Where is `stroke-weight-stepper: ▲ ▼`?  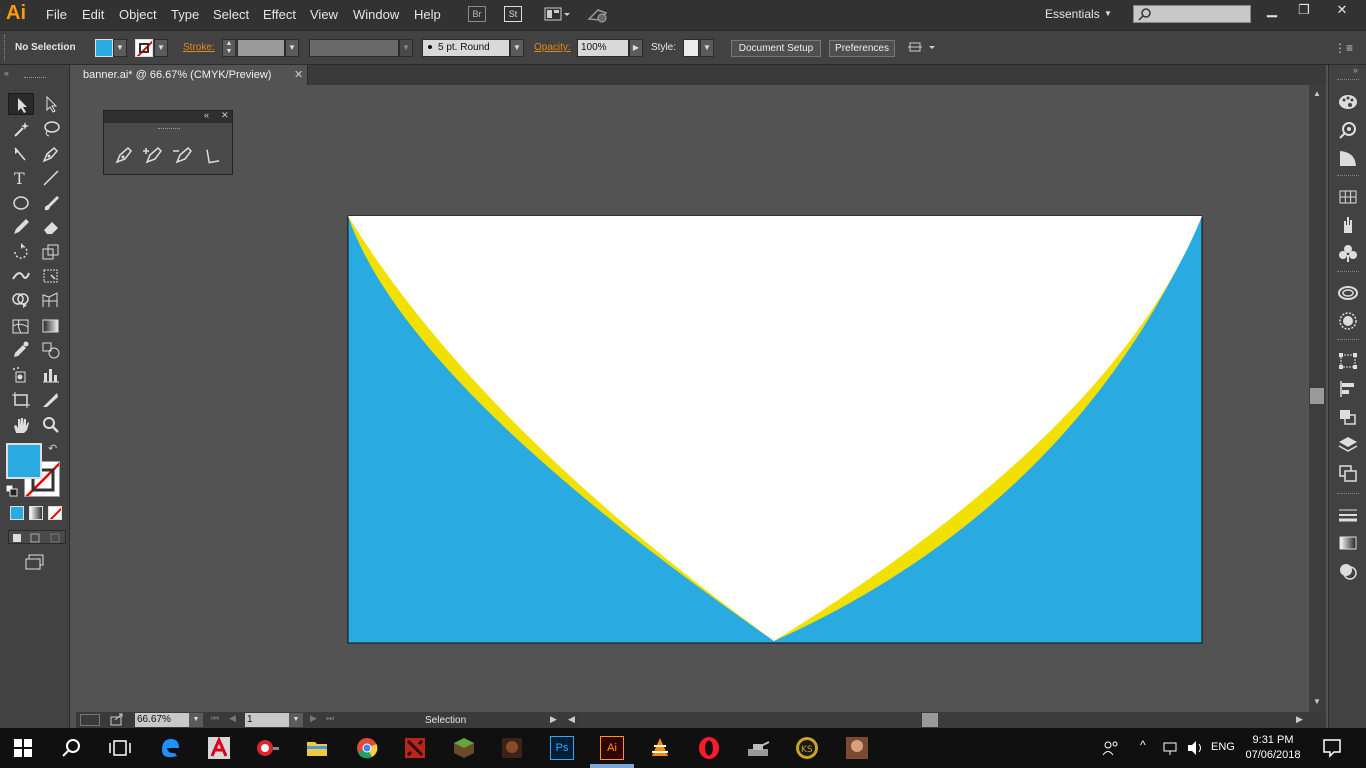 stroke-weight-stepper: ▲ ▼ is located at coordinates (229, 48).